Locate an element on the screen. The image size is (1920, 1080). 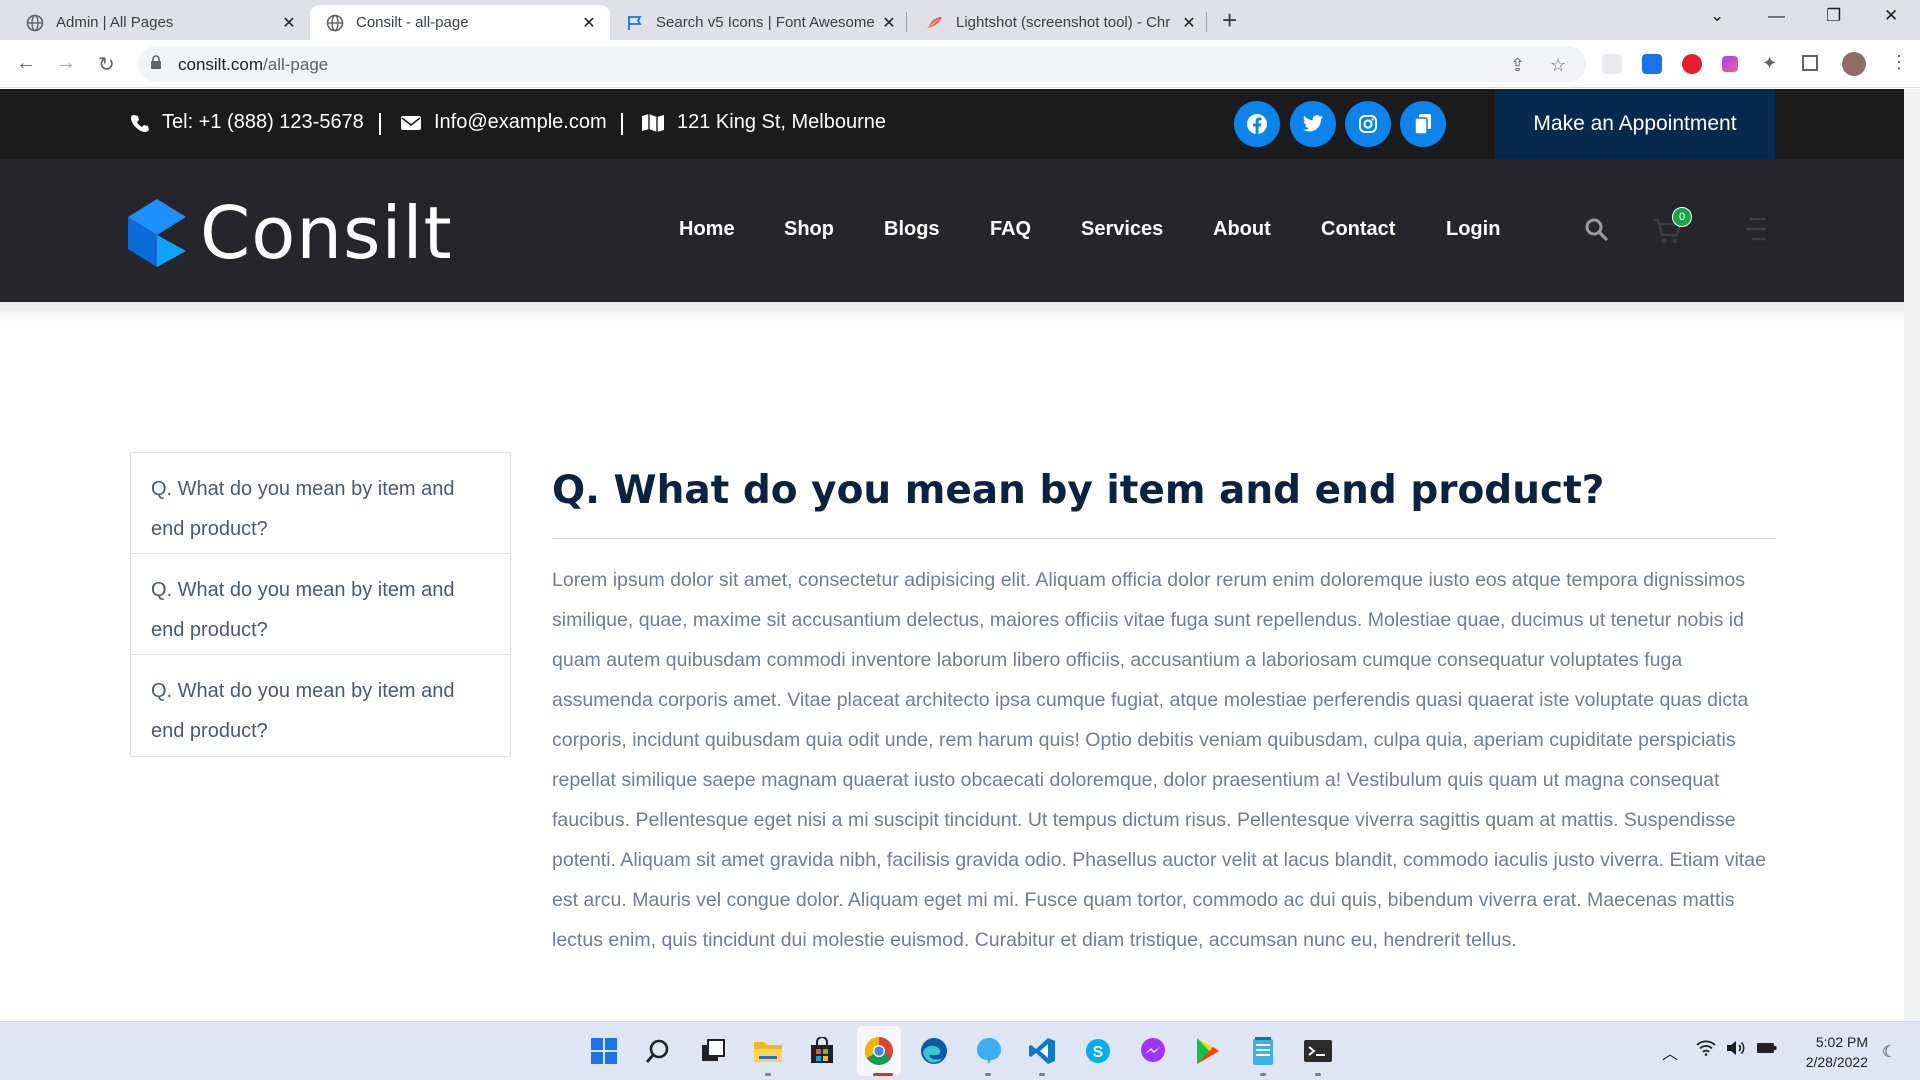
battery-icon is located at coordinates (1767, 1050).